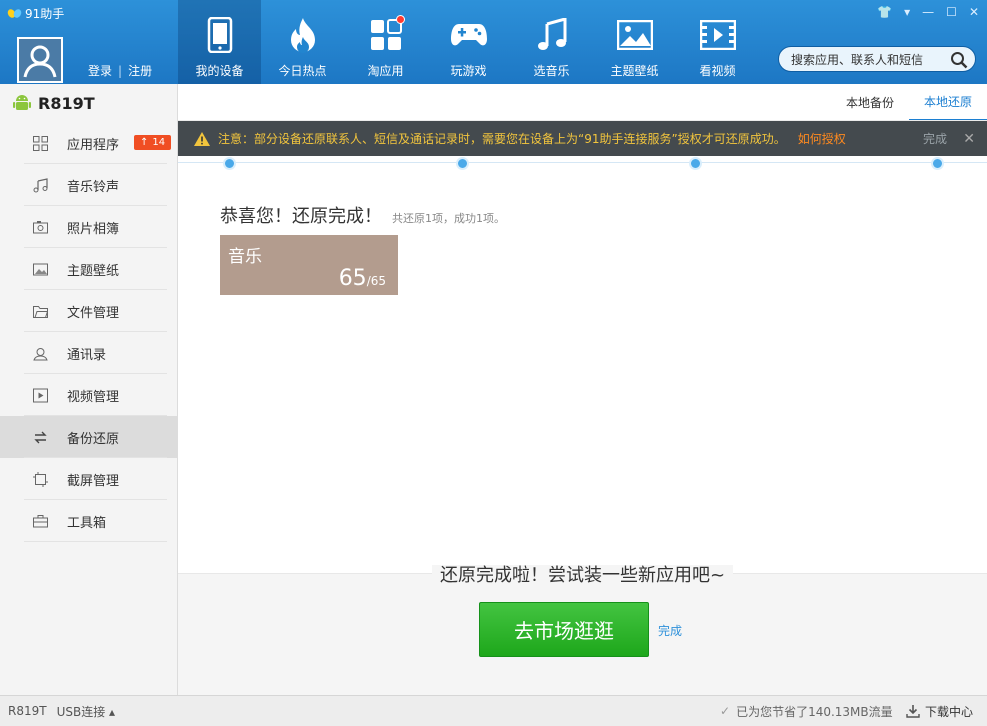  Describe the element at coordinates (564, 629) in the screenshot. I see `go-to-market-button: 去市场逛逛` at that location.